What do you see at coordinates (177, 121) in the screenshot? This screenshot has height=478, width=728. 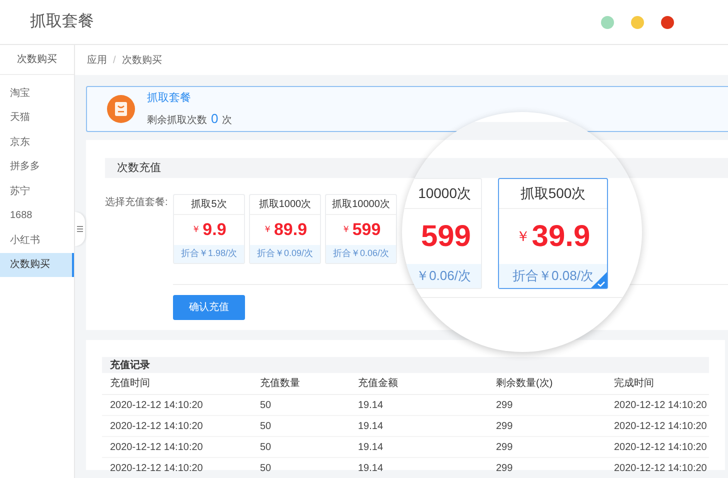 I see `remaining-label: 剩余抓取次数` at bounding box center [177, 121].